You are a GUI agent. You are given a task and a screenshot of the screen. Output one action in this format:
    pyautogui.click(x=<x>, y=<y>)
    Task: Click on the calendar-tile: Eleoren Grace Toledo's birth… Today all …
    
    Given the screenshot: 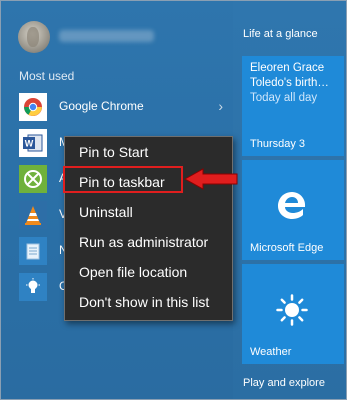 What is the action you would take?
    pyautogui.click(x=293, y=106)
    